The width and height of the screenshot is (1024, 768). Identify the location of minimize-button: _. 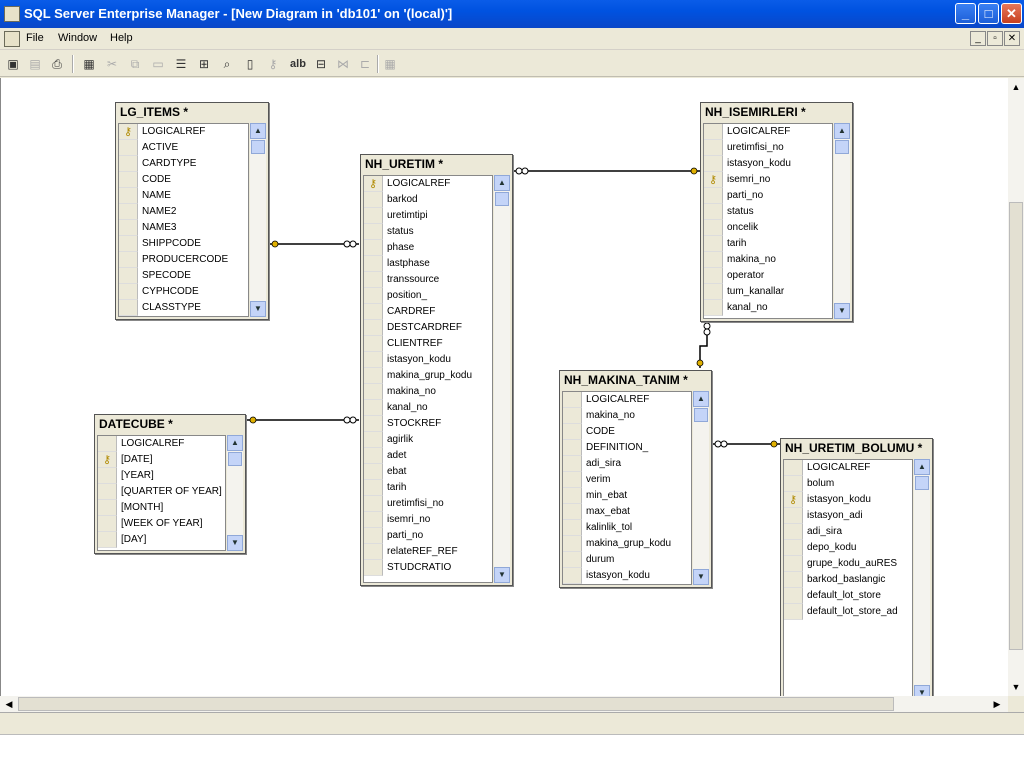
(965, 13).